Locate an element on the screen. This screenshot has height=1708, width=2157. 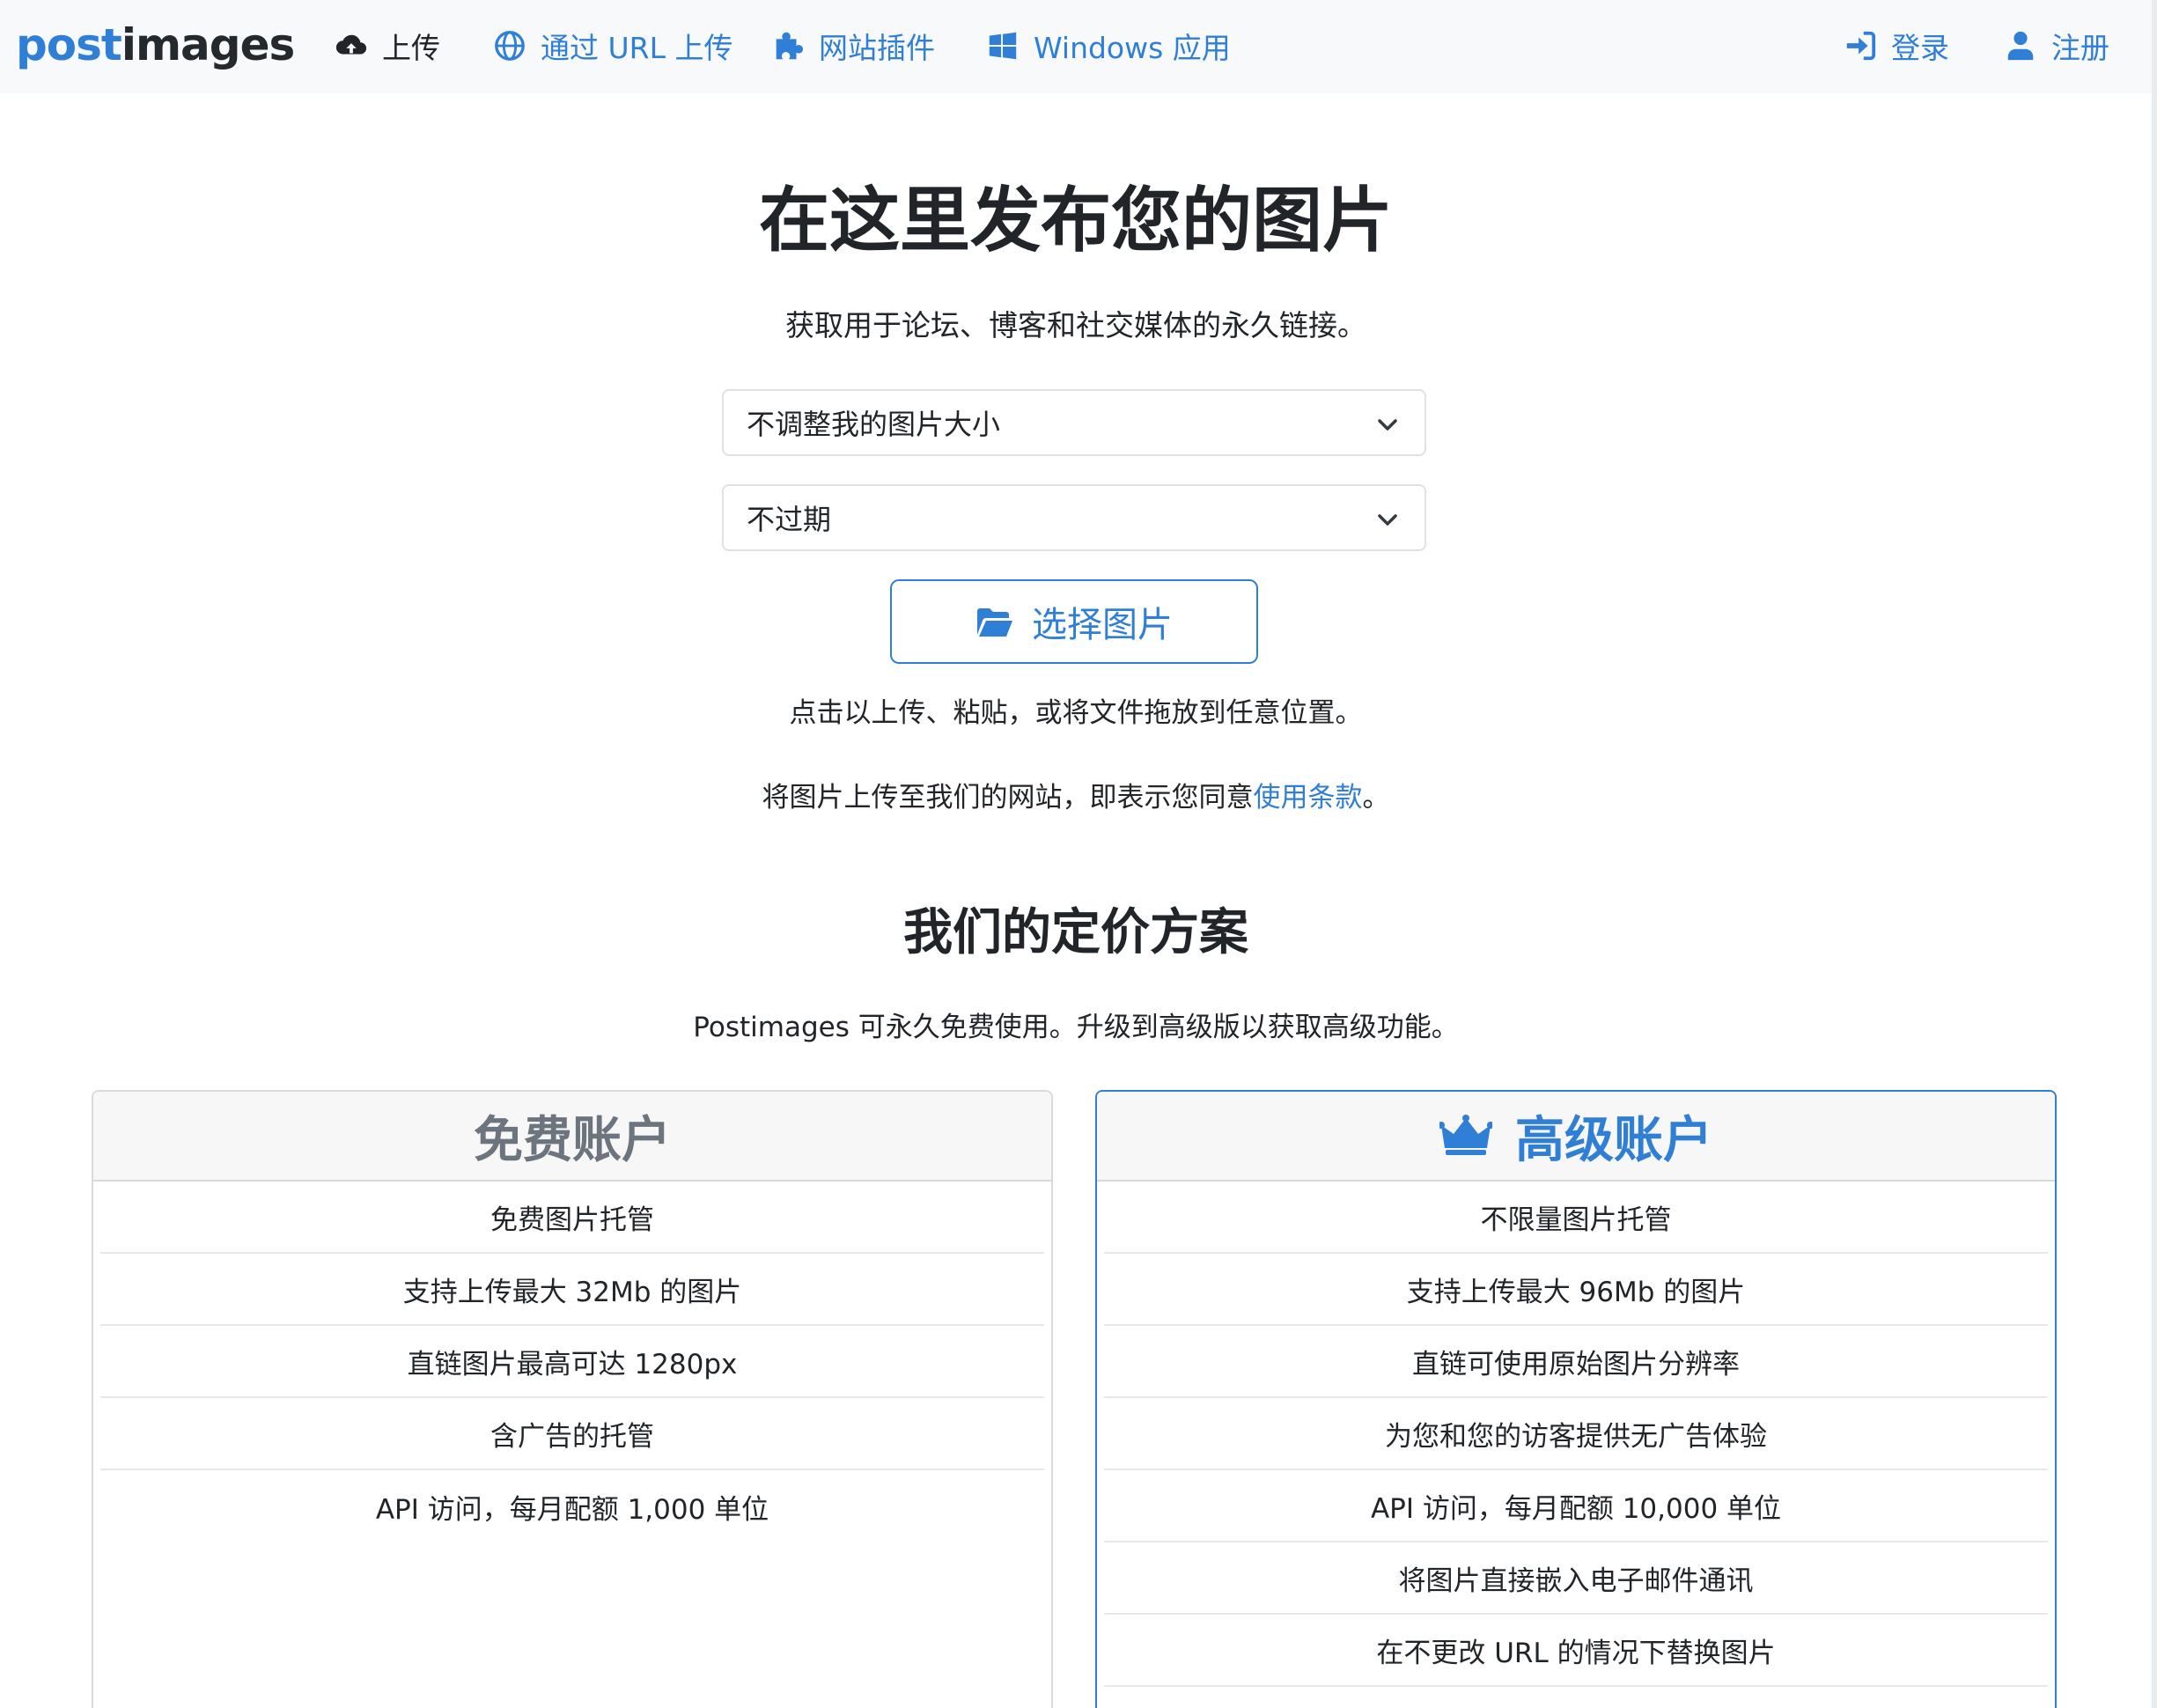
page-subtitle: 获取用于论坛、博客和社交媒体的永久链接。 is located at coordinates (1075, 325).